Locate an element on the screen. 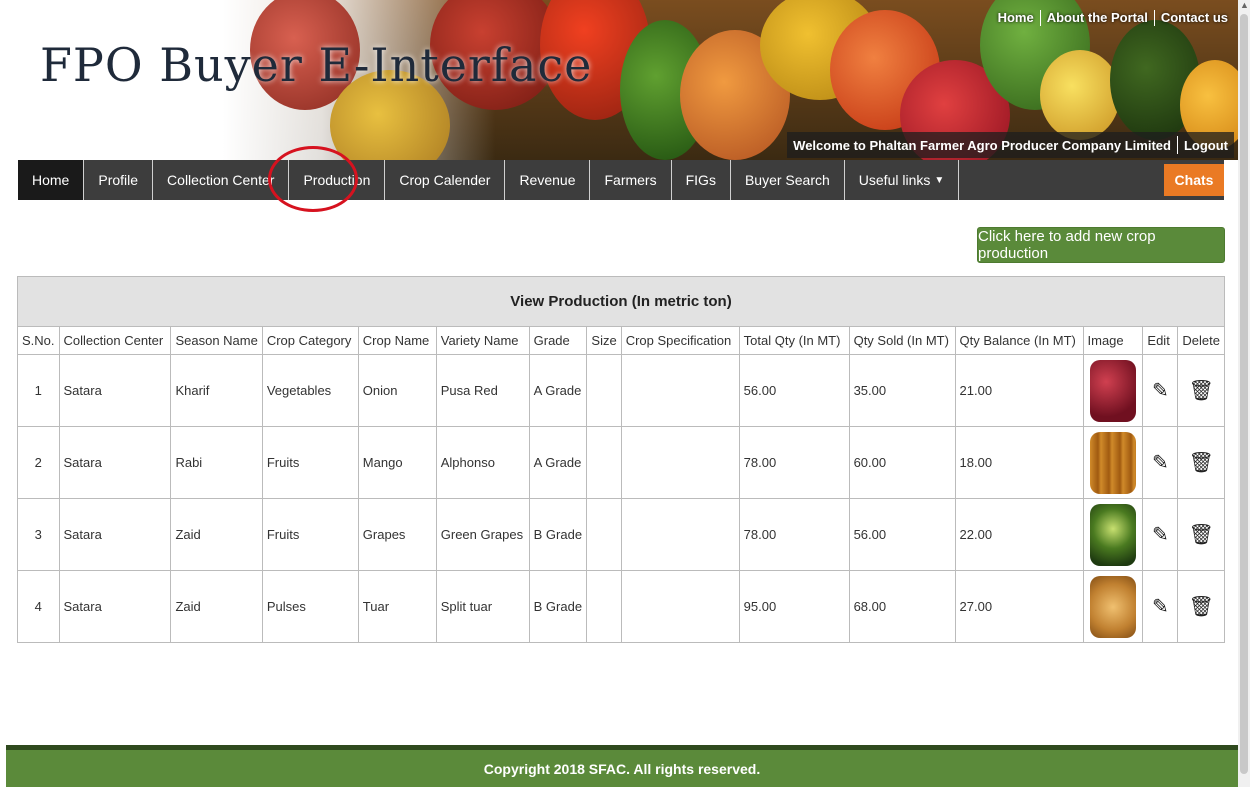  column-header: S.No. is located at coordinates (38, 340).